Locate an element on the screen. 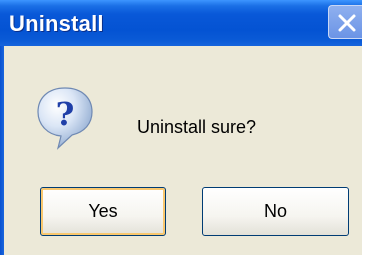 This screenshot has height=255, width=369. close-button is located at coordinates (345, 22).